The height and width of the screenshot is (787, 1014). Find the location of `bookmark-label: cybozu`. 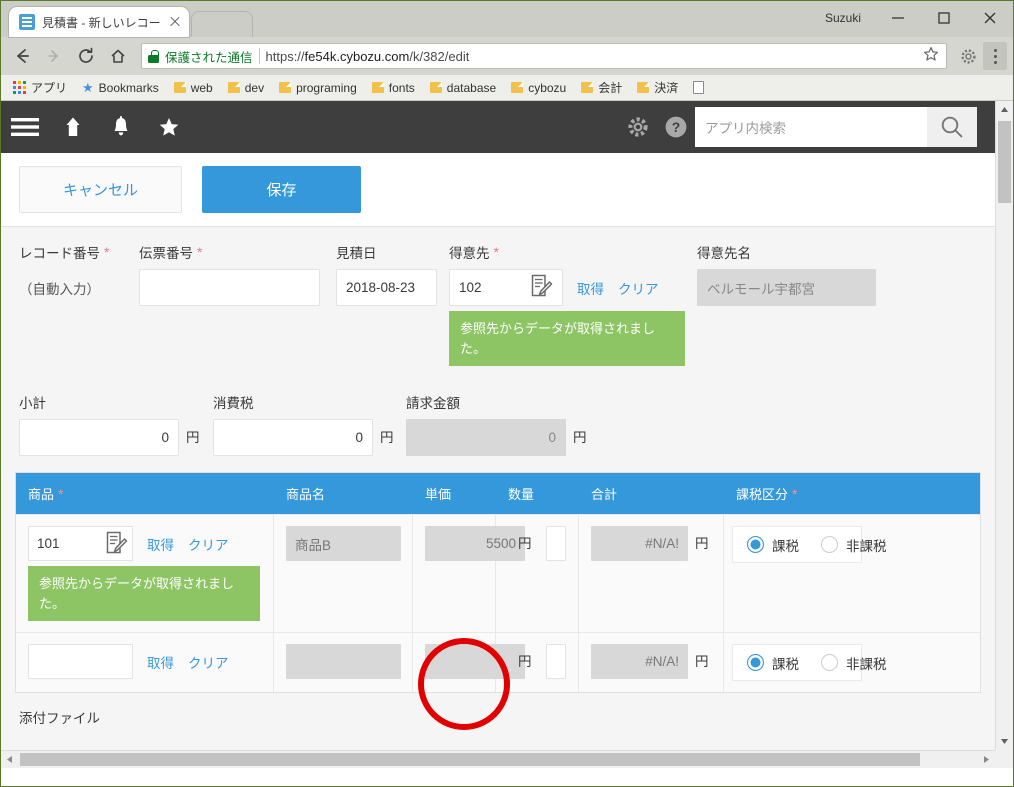

bookmark-label: cybozu is located at coordinates (547, 87).